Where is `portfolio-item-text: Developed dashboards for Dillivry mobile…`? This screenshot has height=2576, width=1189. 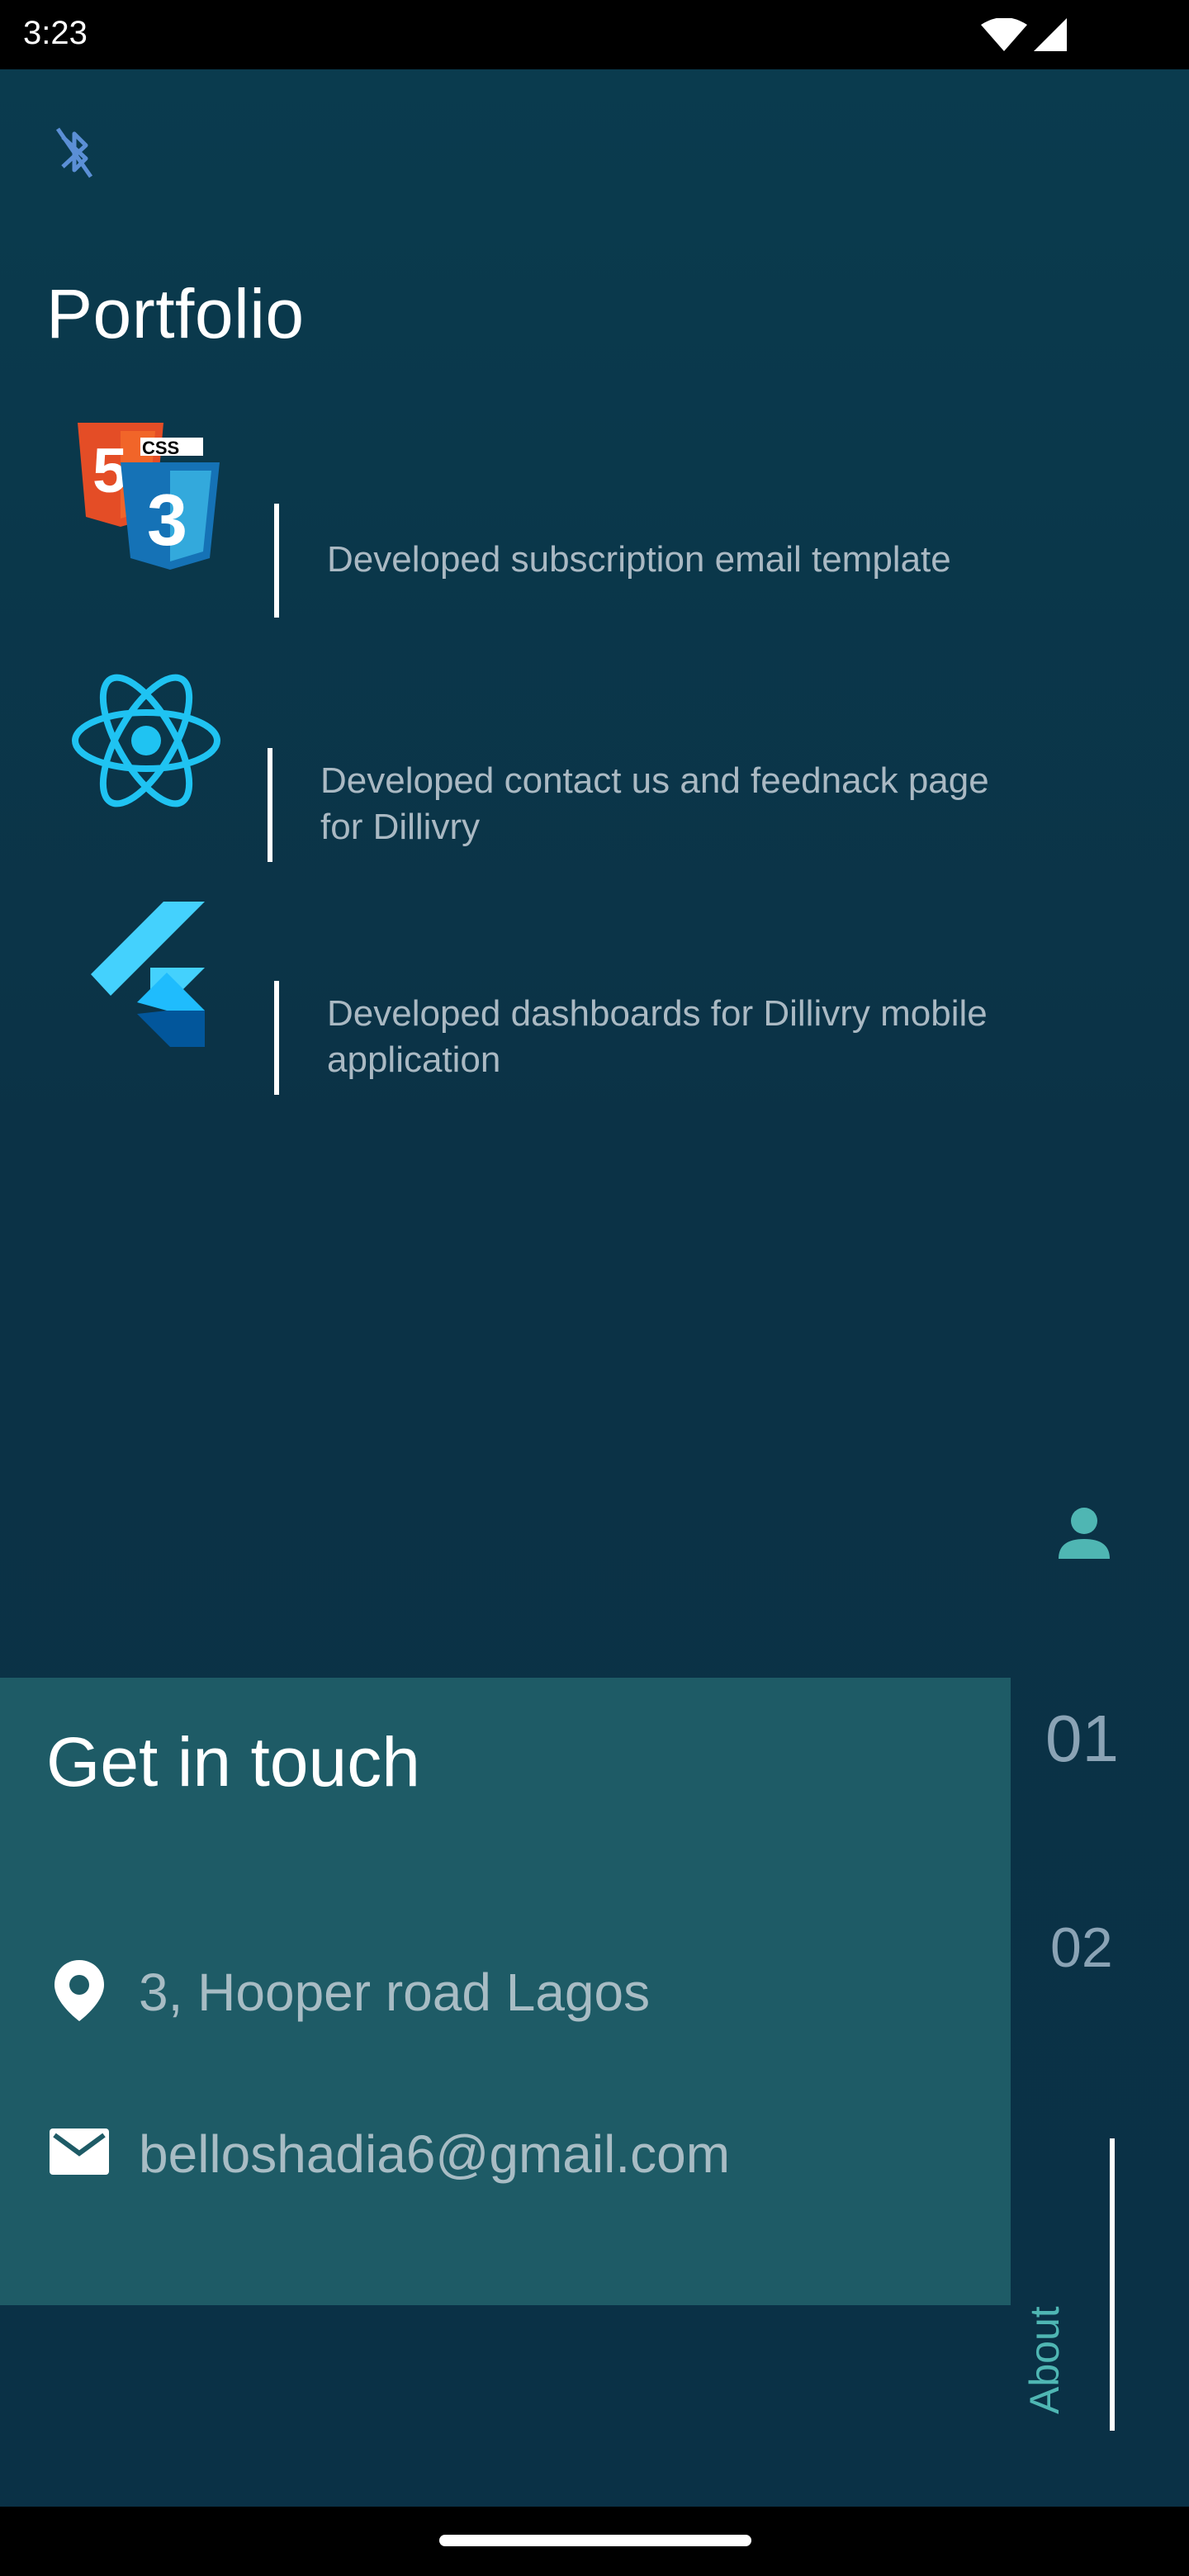
portfolio-item-text: Developed dashboards for Dillivry mobile… is located at coordinates (657, 1036).